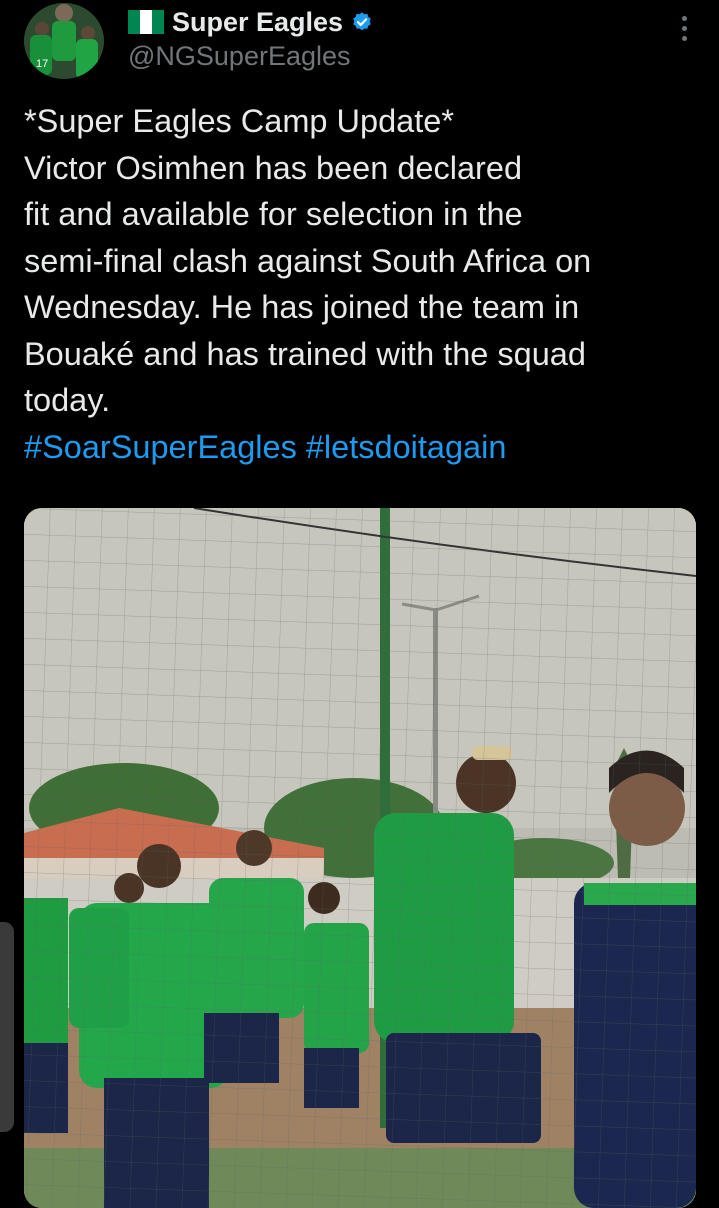 The width and height of the screenshot is (719, 1208). I want to click on tweet-line: Wednesday. He has joined the team in, so click(302, 307).